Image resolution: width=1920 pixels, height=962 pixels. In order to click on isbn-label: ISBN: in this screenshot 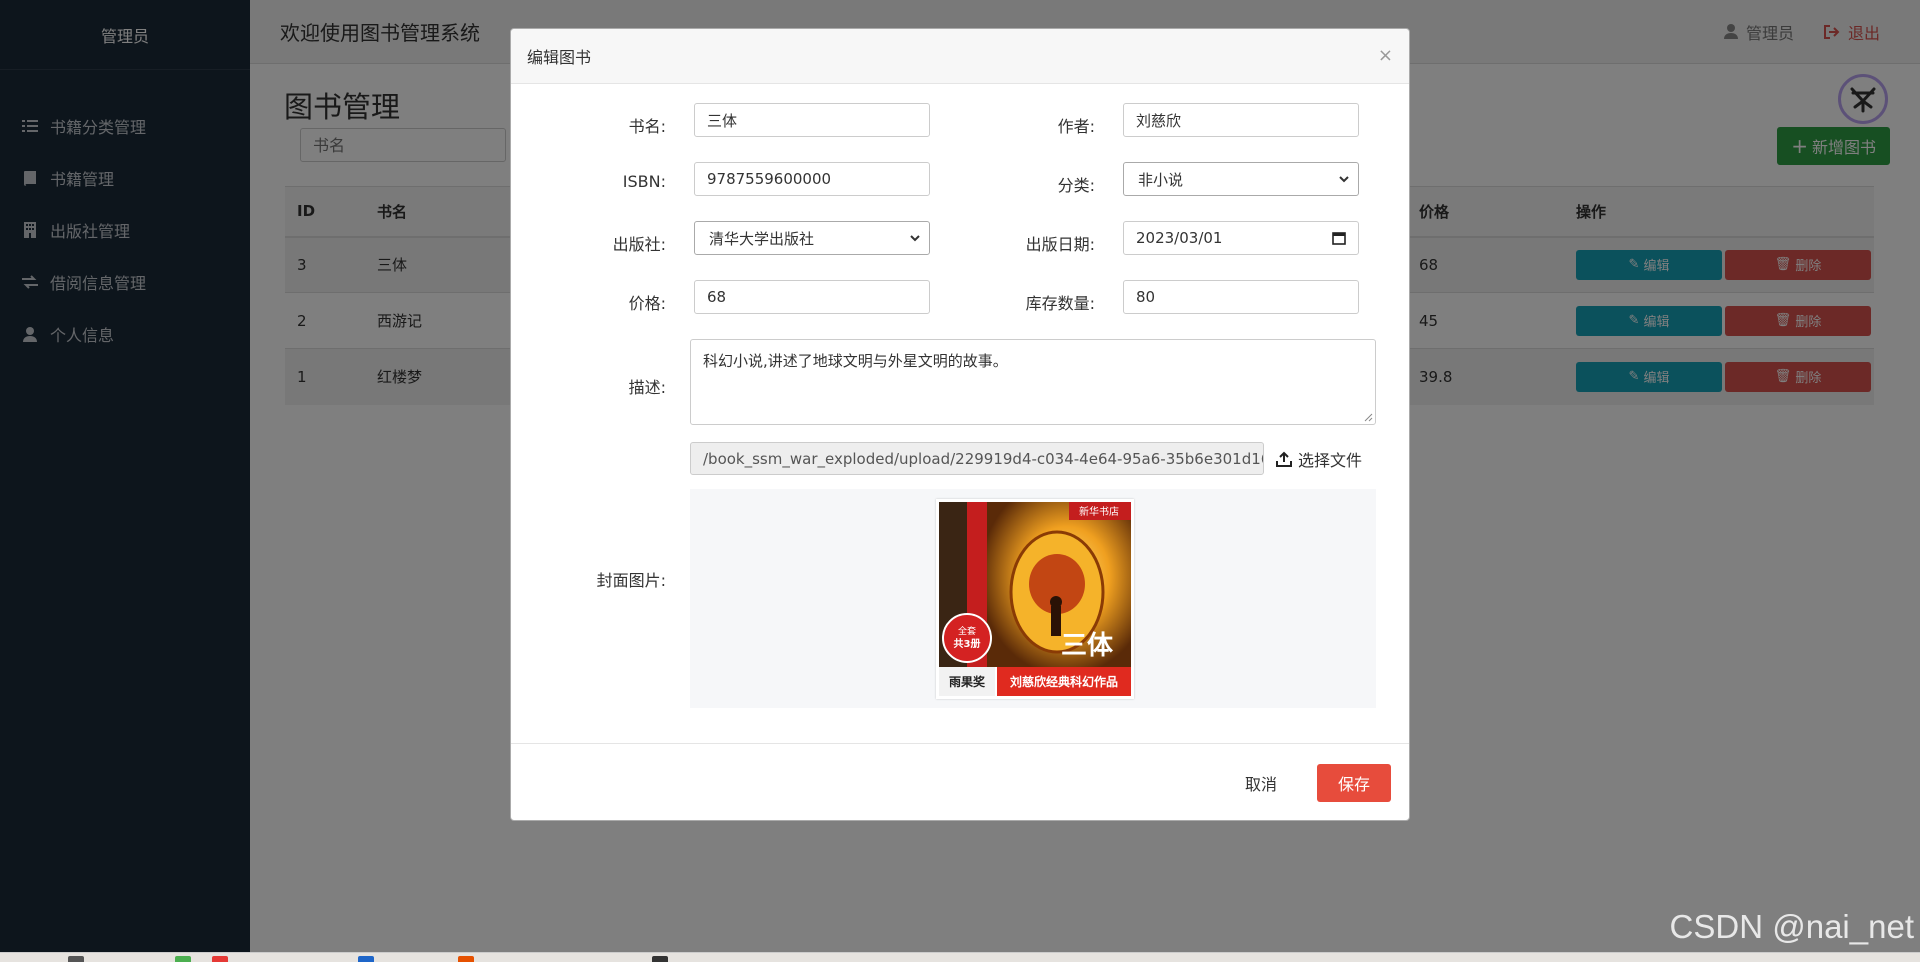, I will do `click(644, 181)`.